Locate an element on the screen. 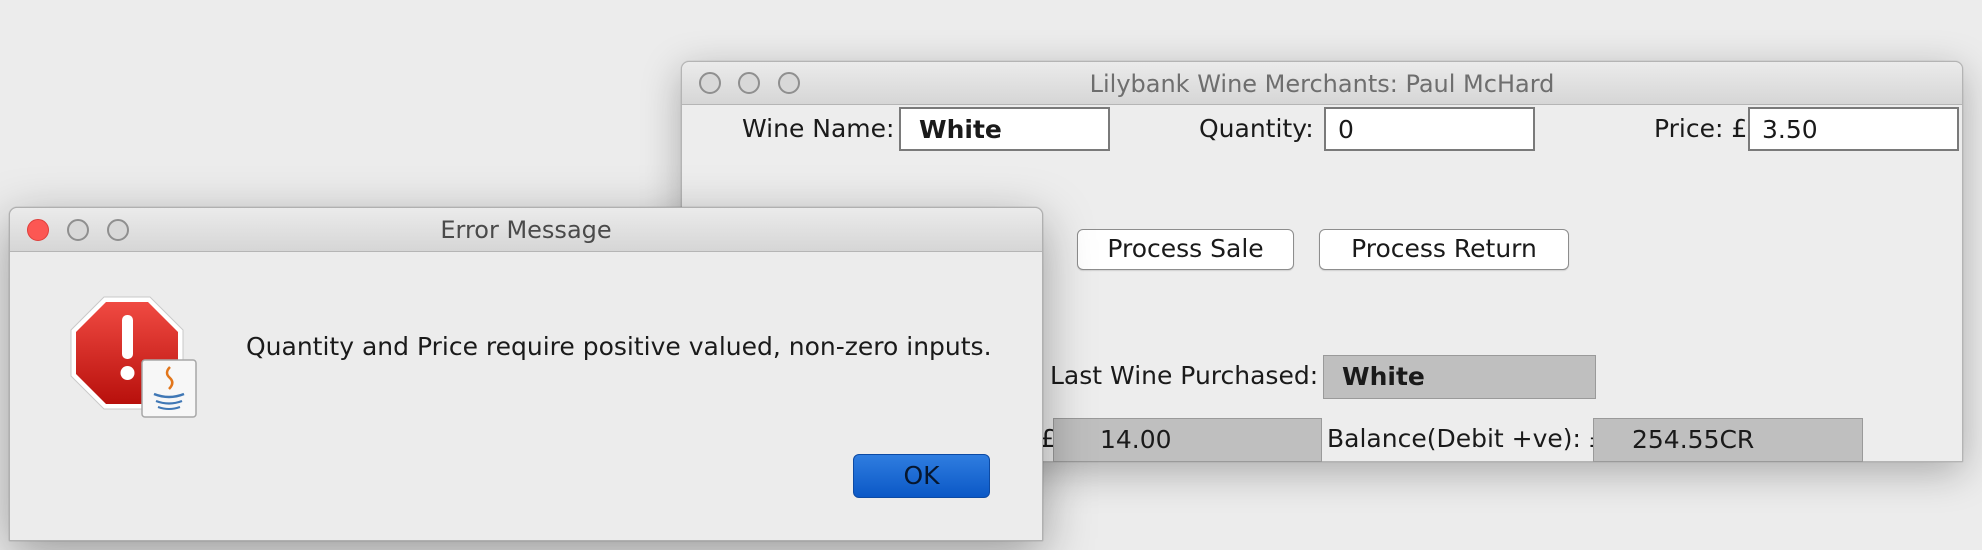 The image size is (1982, 550). balance-label: Balance(Debit +ve): £ is located at coordinates (1466, 438).